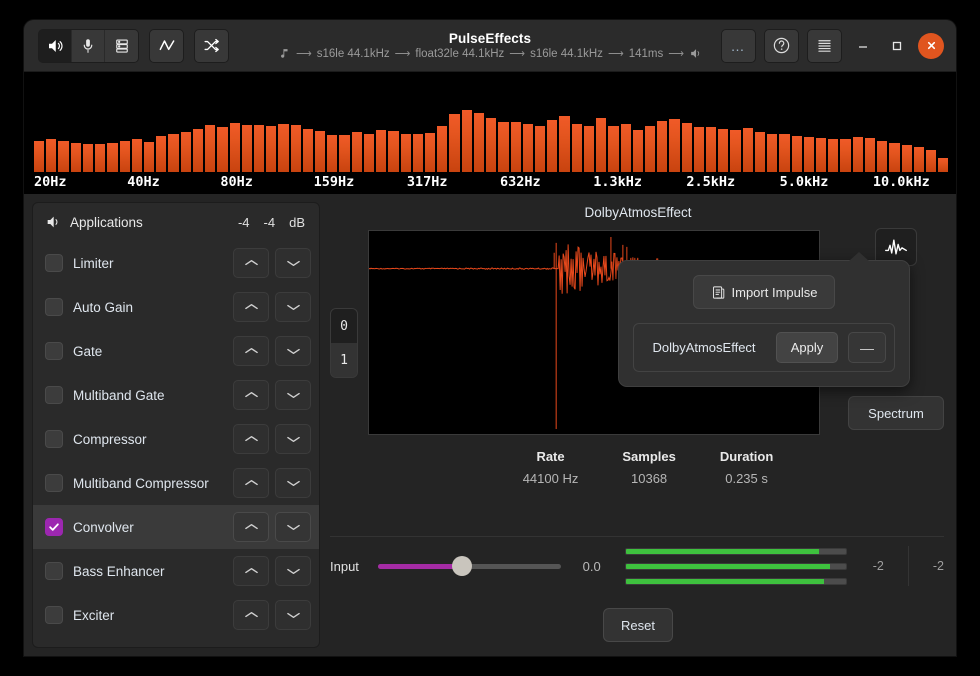  I want to click on freq-label-2: 80Hz, so click(236, 182).